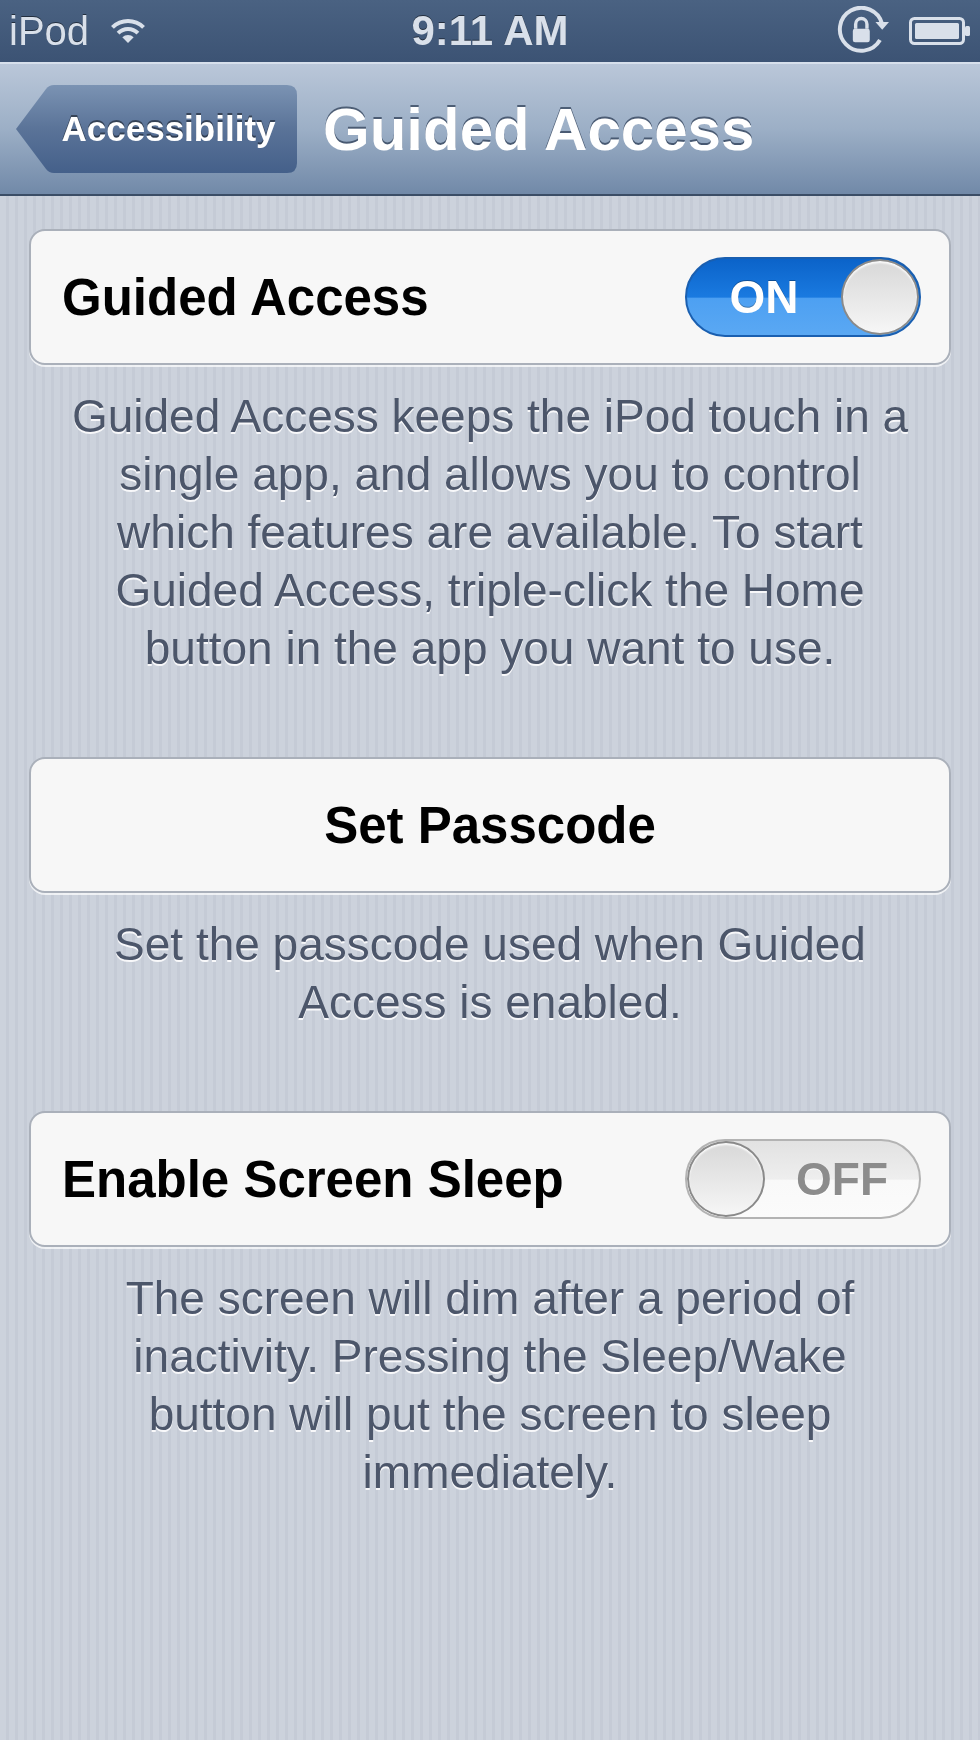 The width and height of the screenshot is (980, 1740). Describe the element at coordinates (863, 31) in the screenshot. I see `rotation-lock-icon` at that location.